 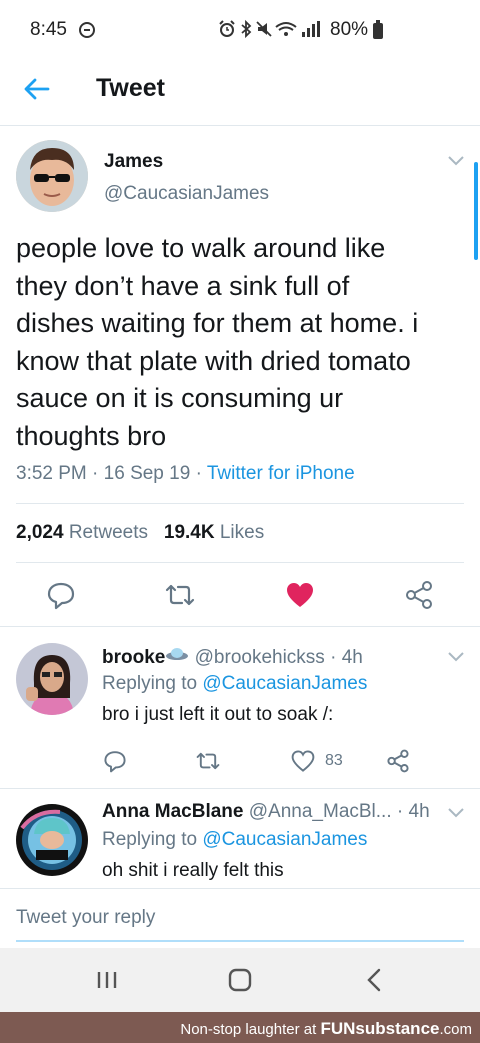 What do you see at coordinates (260, 657) in the screenshot?
I see `reply-author-handle: @brookehickss` at bounding box center [260, 657].